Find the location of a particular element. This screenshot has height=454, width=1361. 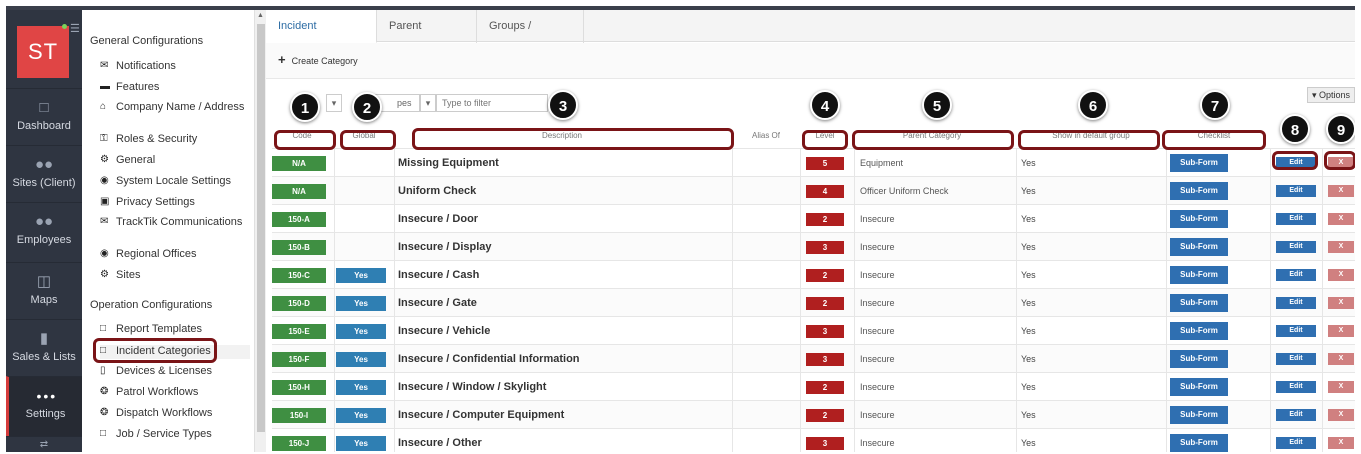

code-filter-caret-icon: ▾ is located at coordinates (334, 103).